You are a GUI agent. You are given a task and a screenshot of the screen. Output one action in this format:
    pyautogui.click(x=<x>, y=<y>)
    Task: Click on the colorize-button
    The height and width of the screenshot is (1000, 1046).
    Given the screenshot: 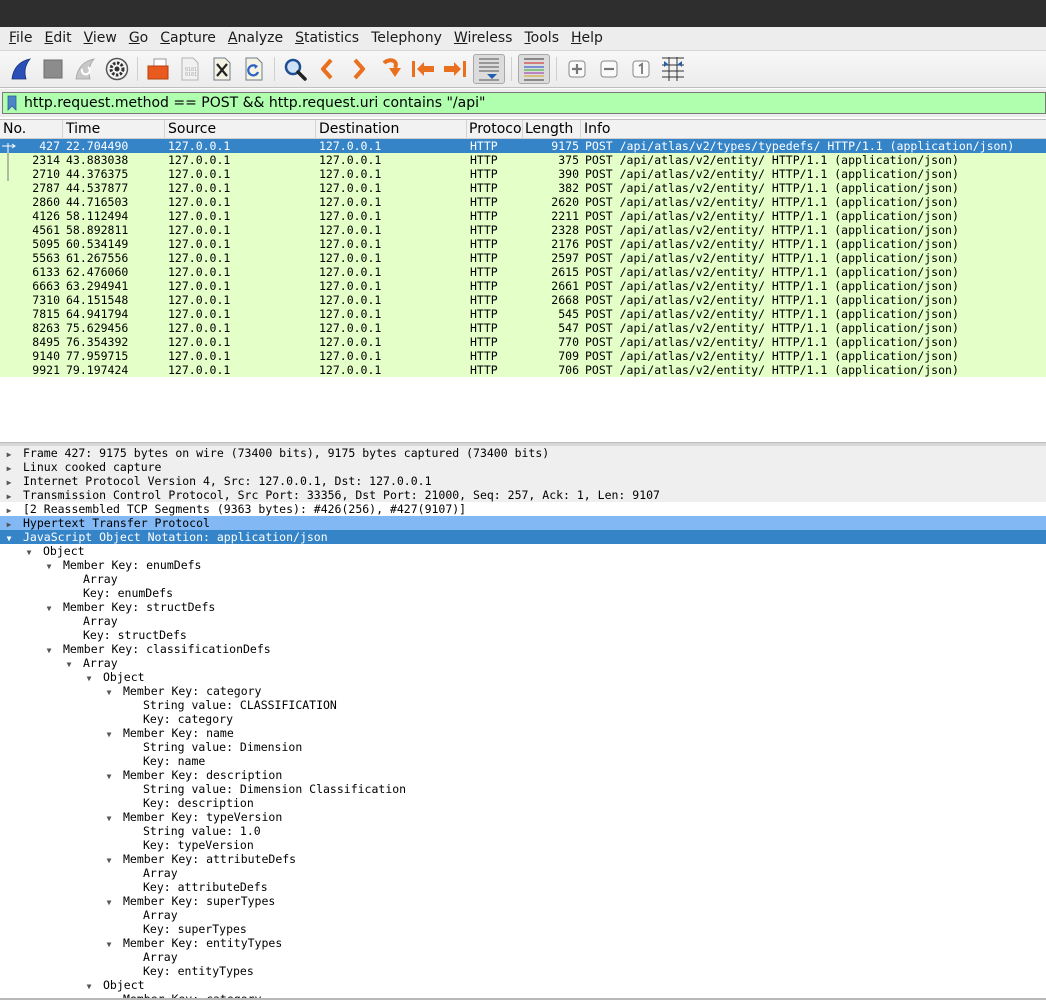 What is the action you would take?
    pyautogui.click(x=534, y=69)
    